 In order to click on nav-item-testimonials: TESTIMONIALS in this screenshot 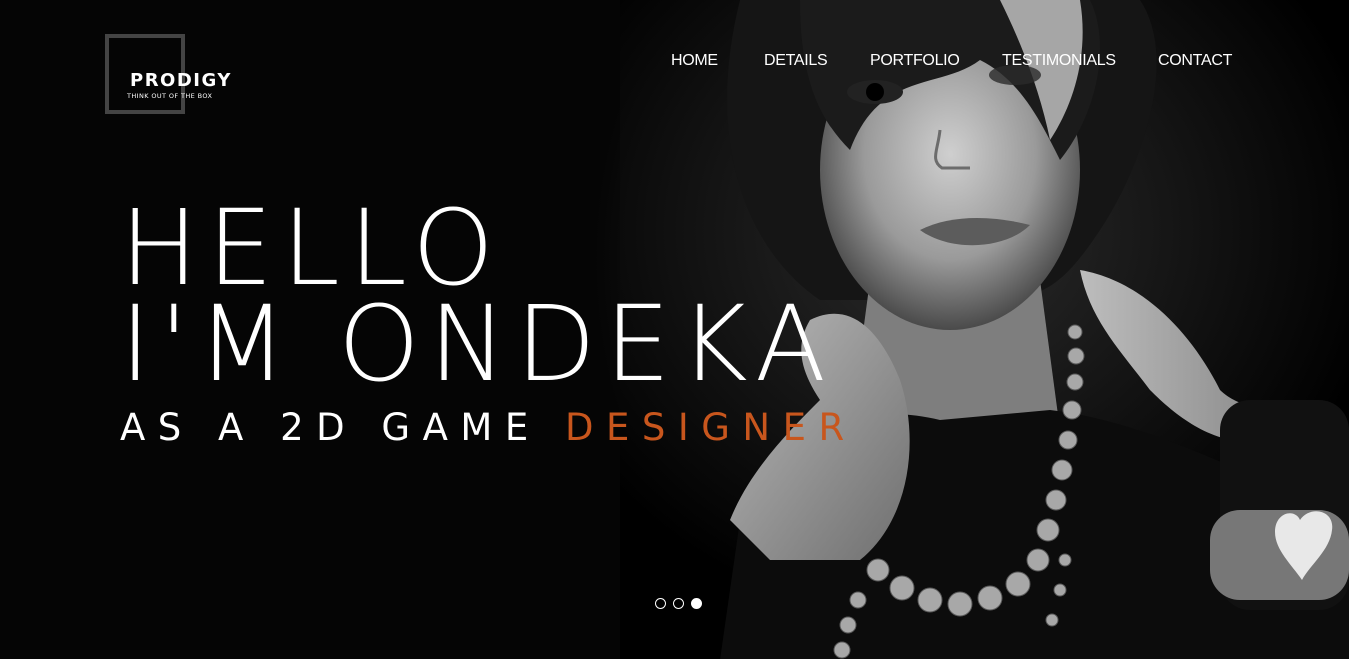, I will do `click(1059, 61)`.